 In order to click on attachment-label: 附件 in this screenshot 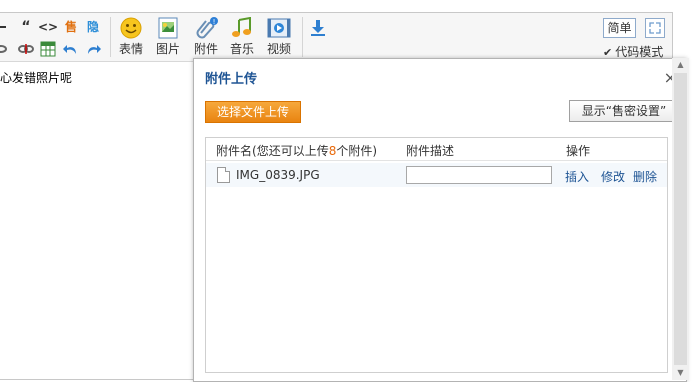, I will do `click(205, 49)`.